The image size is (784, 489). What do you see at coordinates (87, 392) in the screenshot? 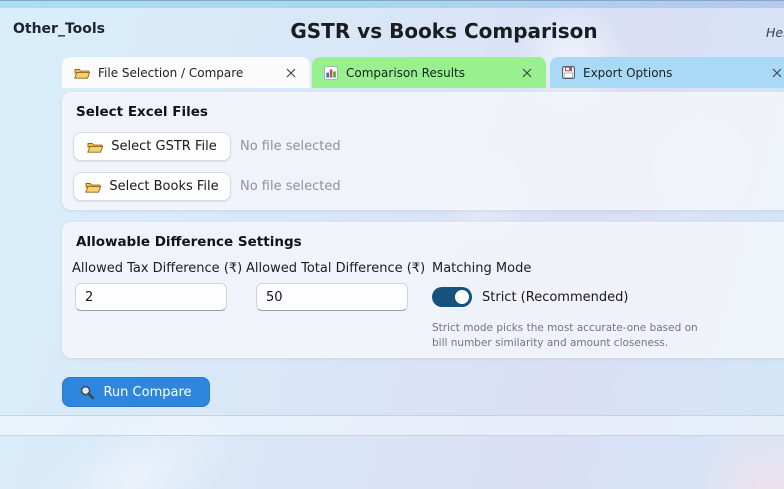
I see `magnifier-icon` at bounding box center [87, 392].